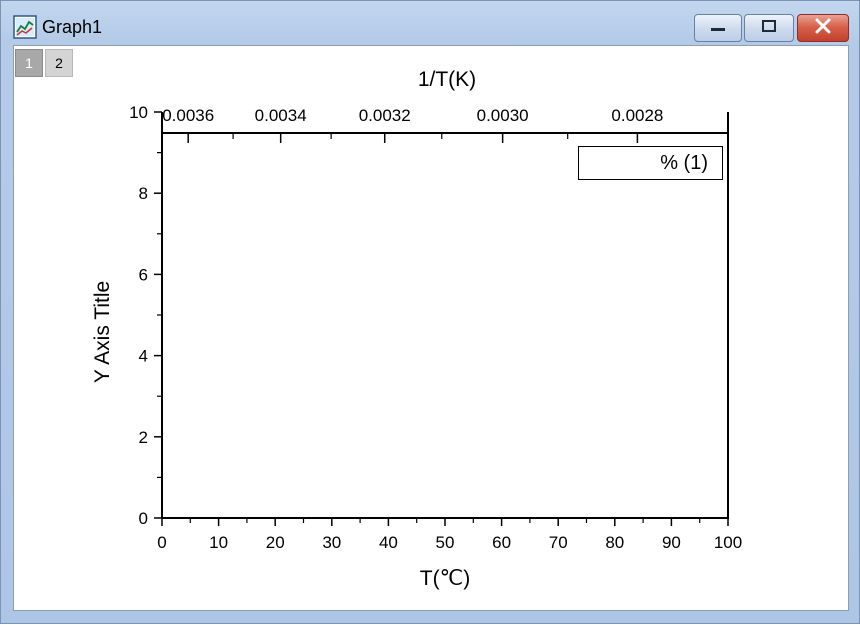 The image size is (860, 625). Describe the element at coordinates (161, 542) in the screenshot. I see `x-tick-label: 0` at that location.